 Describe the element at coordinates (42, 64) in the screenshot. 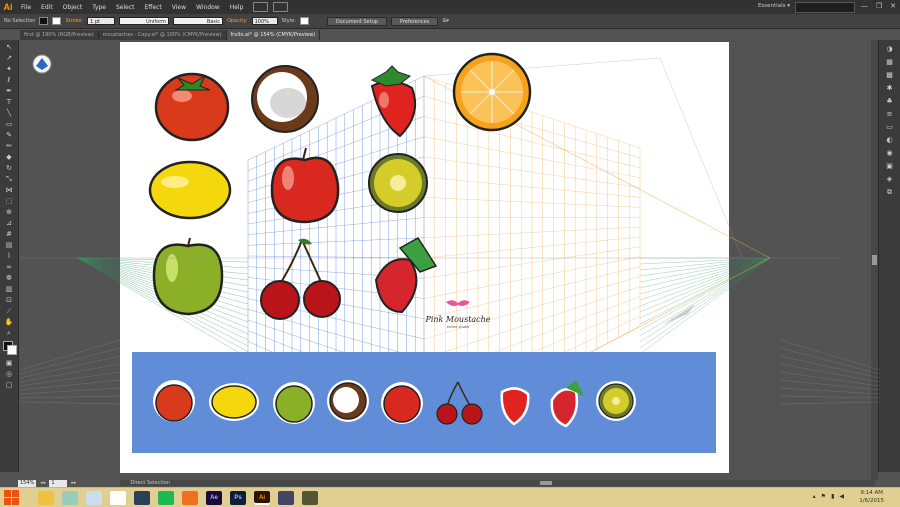

I see `perspective-selector-icon` at that location.